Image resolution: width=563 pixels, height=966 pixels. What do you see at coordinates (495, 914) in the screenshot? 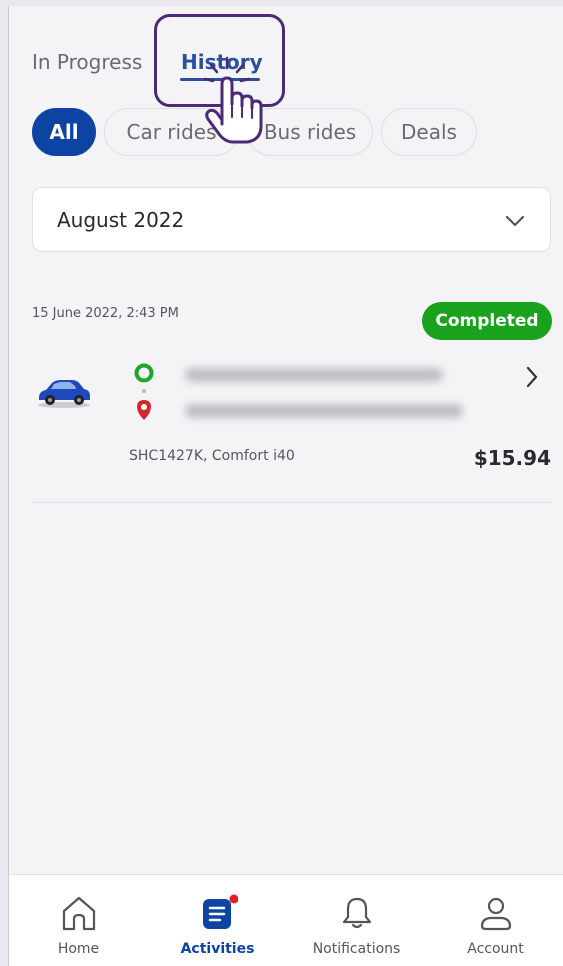
I see `user-icon` at bounding box center [495, 914].